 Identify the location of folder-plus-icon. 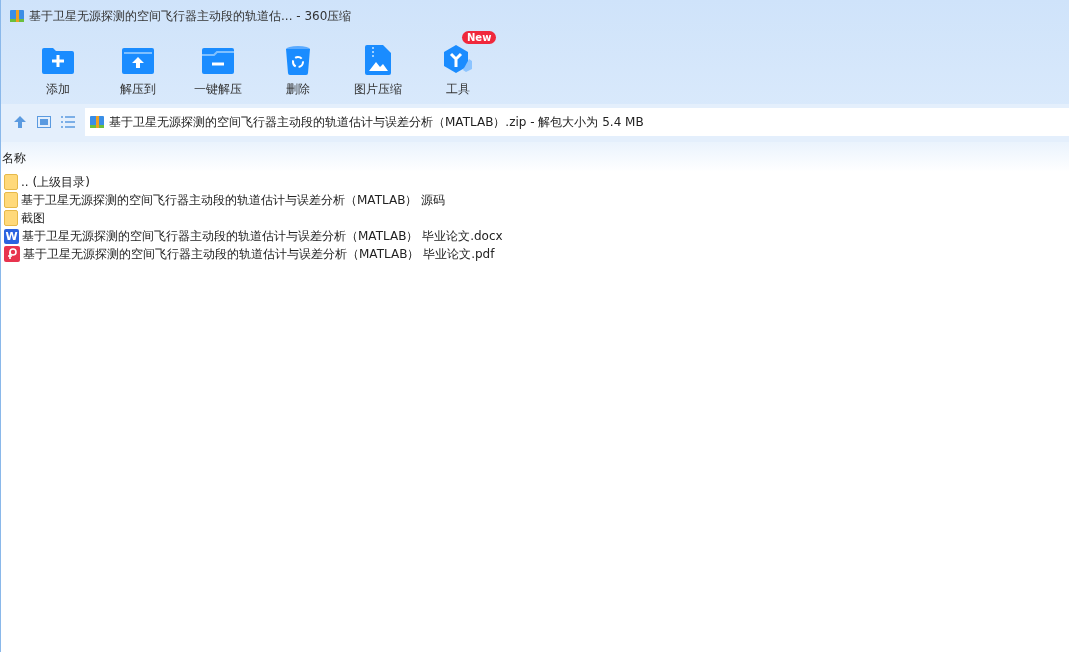
(58, 61).